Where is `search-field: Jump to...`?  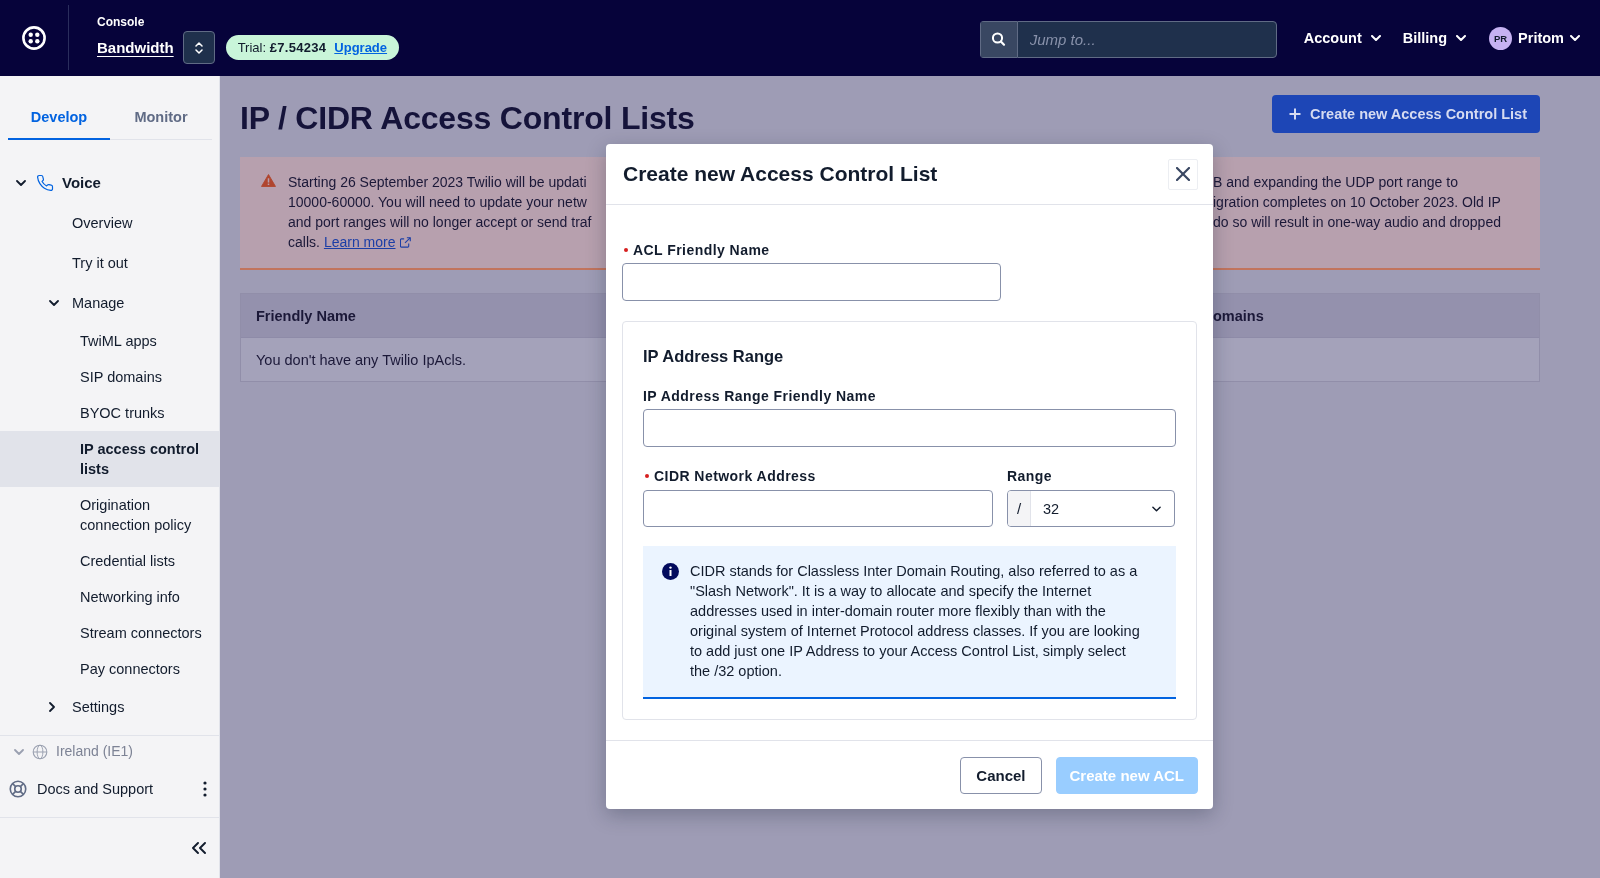 search-field: Jump to... is located at coordinates (1146, 39).